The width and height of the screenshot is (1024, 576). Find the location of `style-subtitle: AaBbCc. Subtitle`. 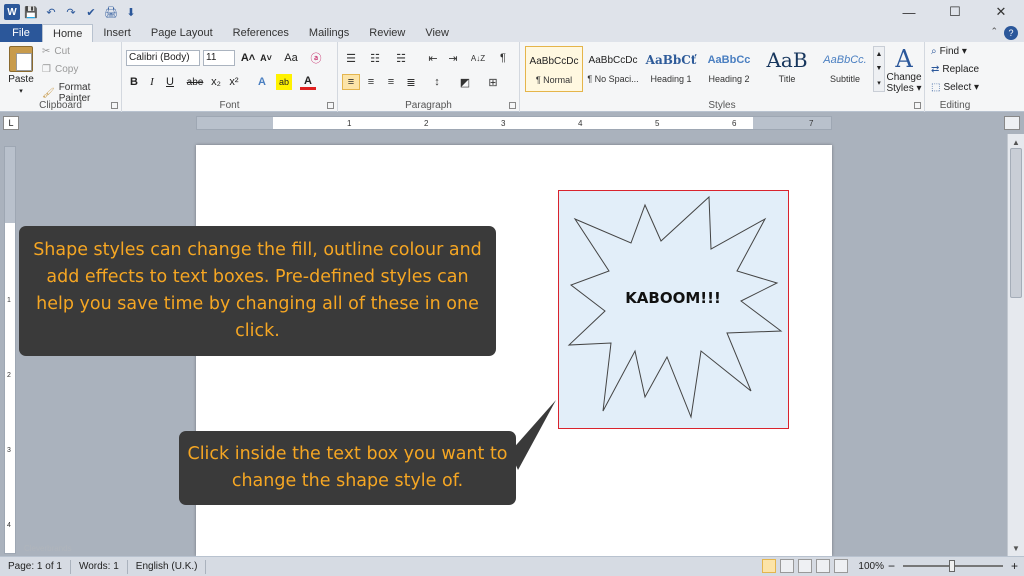

style-subtitle: AaBbCc. Subtitle is located at coordinates (845, 69).